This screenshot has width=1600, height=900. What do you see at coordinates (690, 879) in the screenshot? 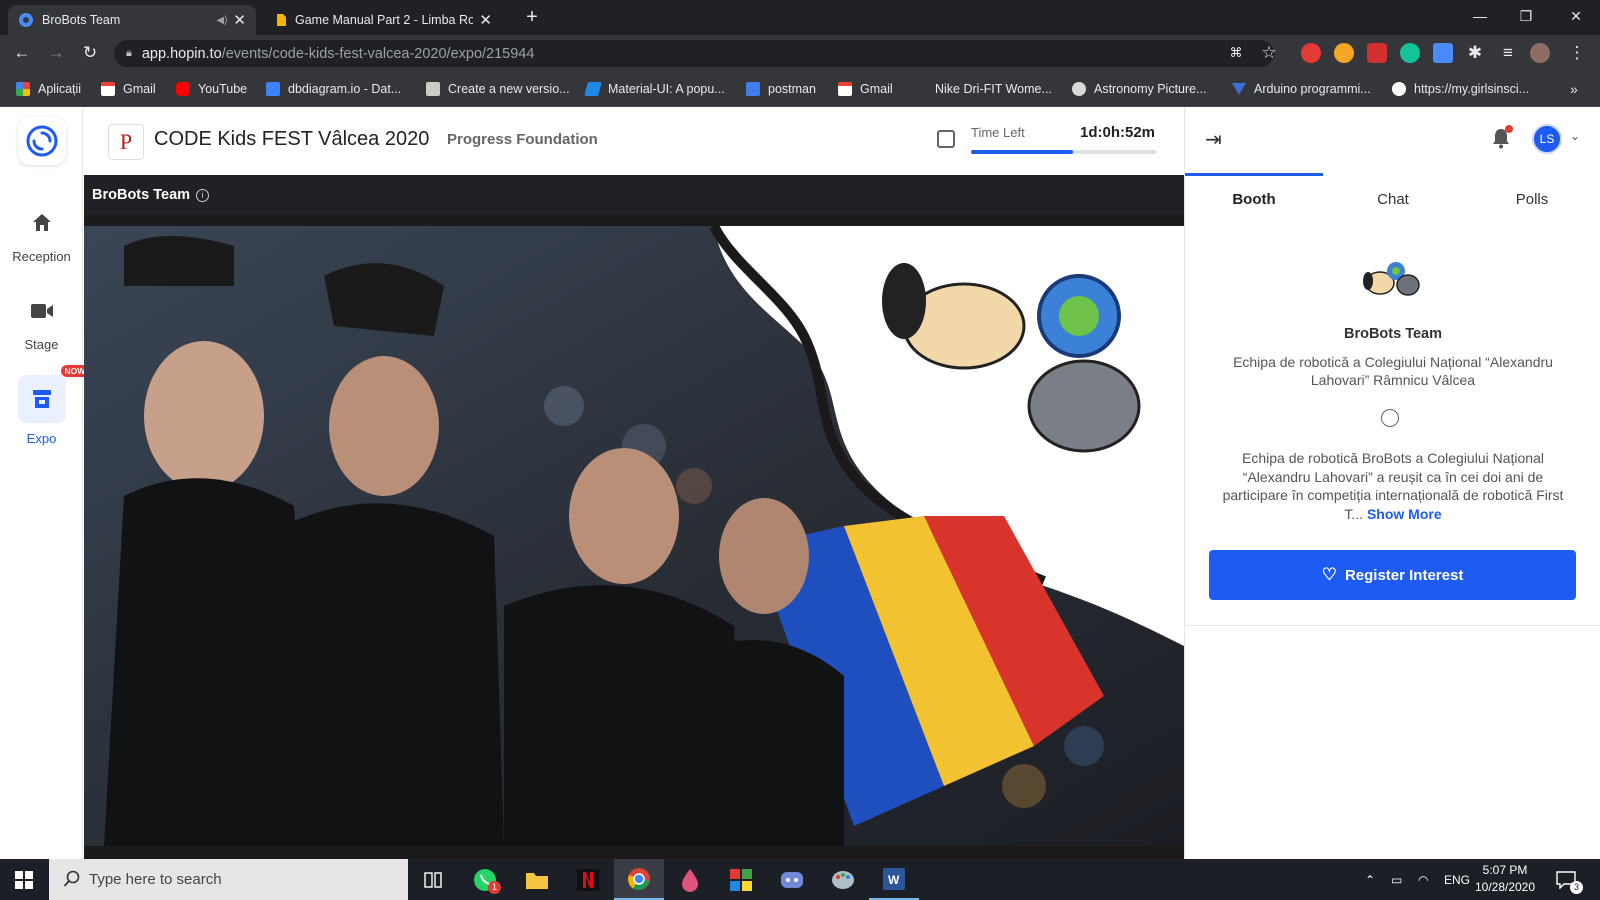
I see `color-drop-app-icon` at bounding box center [690, 879].